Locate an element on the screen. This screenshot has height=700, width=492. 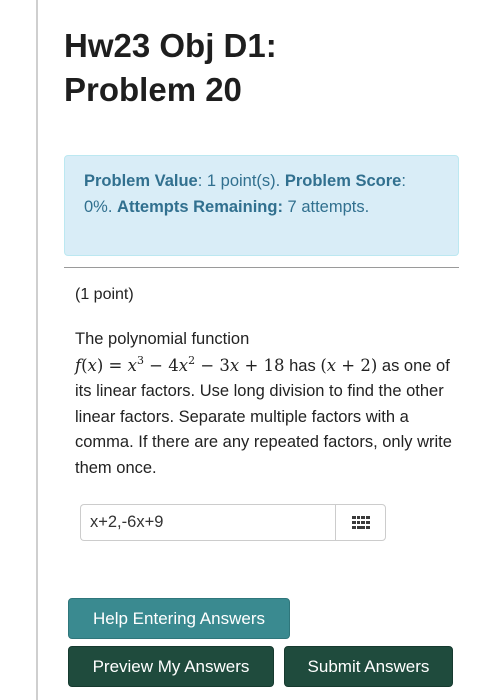
problem-points: (1 point) is located at coordinates (104, 294).